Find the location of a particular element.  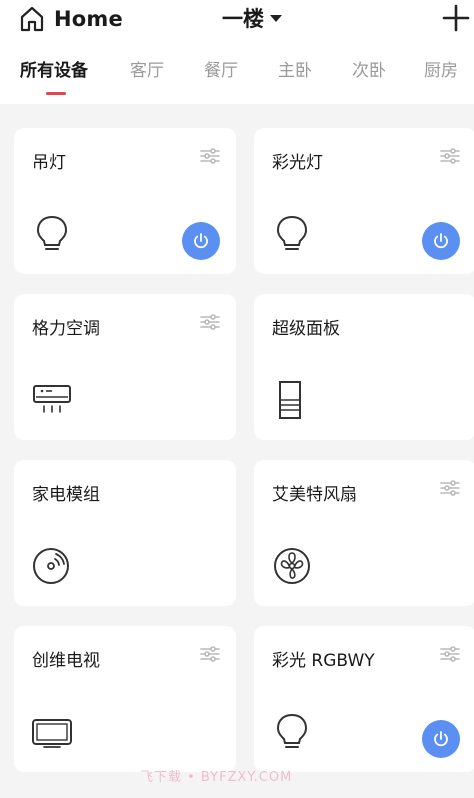

device-name: 格力空调 is located at coordinates (66, 329).